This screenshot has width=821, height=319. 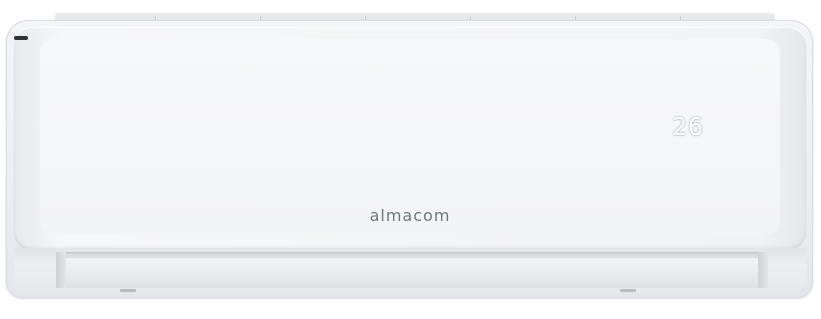 What do you see at coordinates (688, 126) in the screenshot?
I see `temperature-display: 26` at bounding box center [688, 126].